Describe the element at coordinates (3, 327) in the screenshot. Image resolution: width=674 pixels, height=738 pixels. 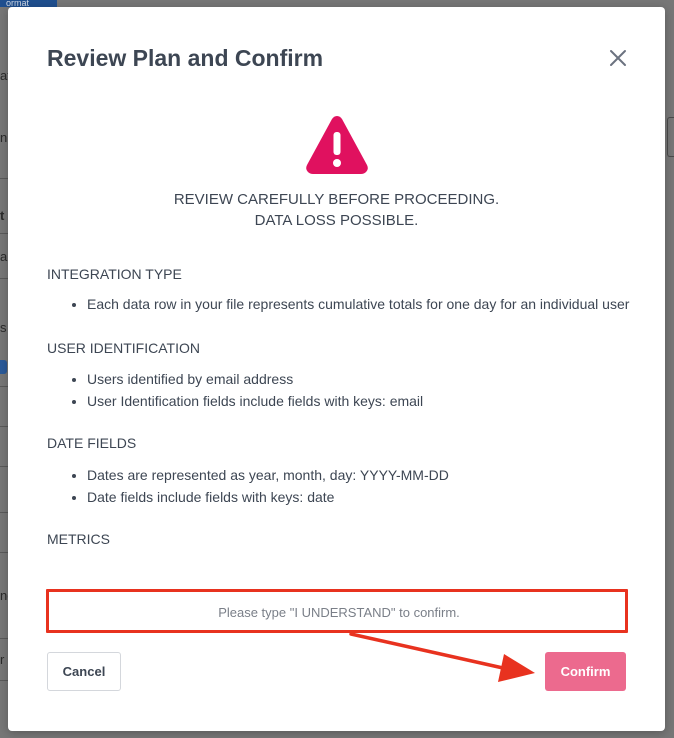
I see `background-text-fragment: s` at that location.